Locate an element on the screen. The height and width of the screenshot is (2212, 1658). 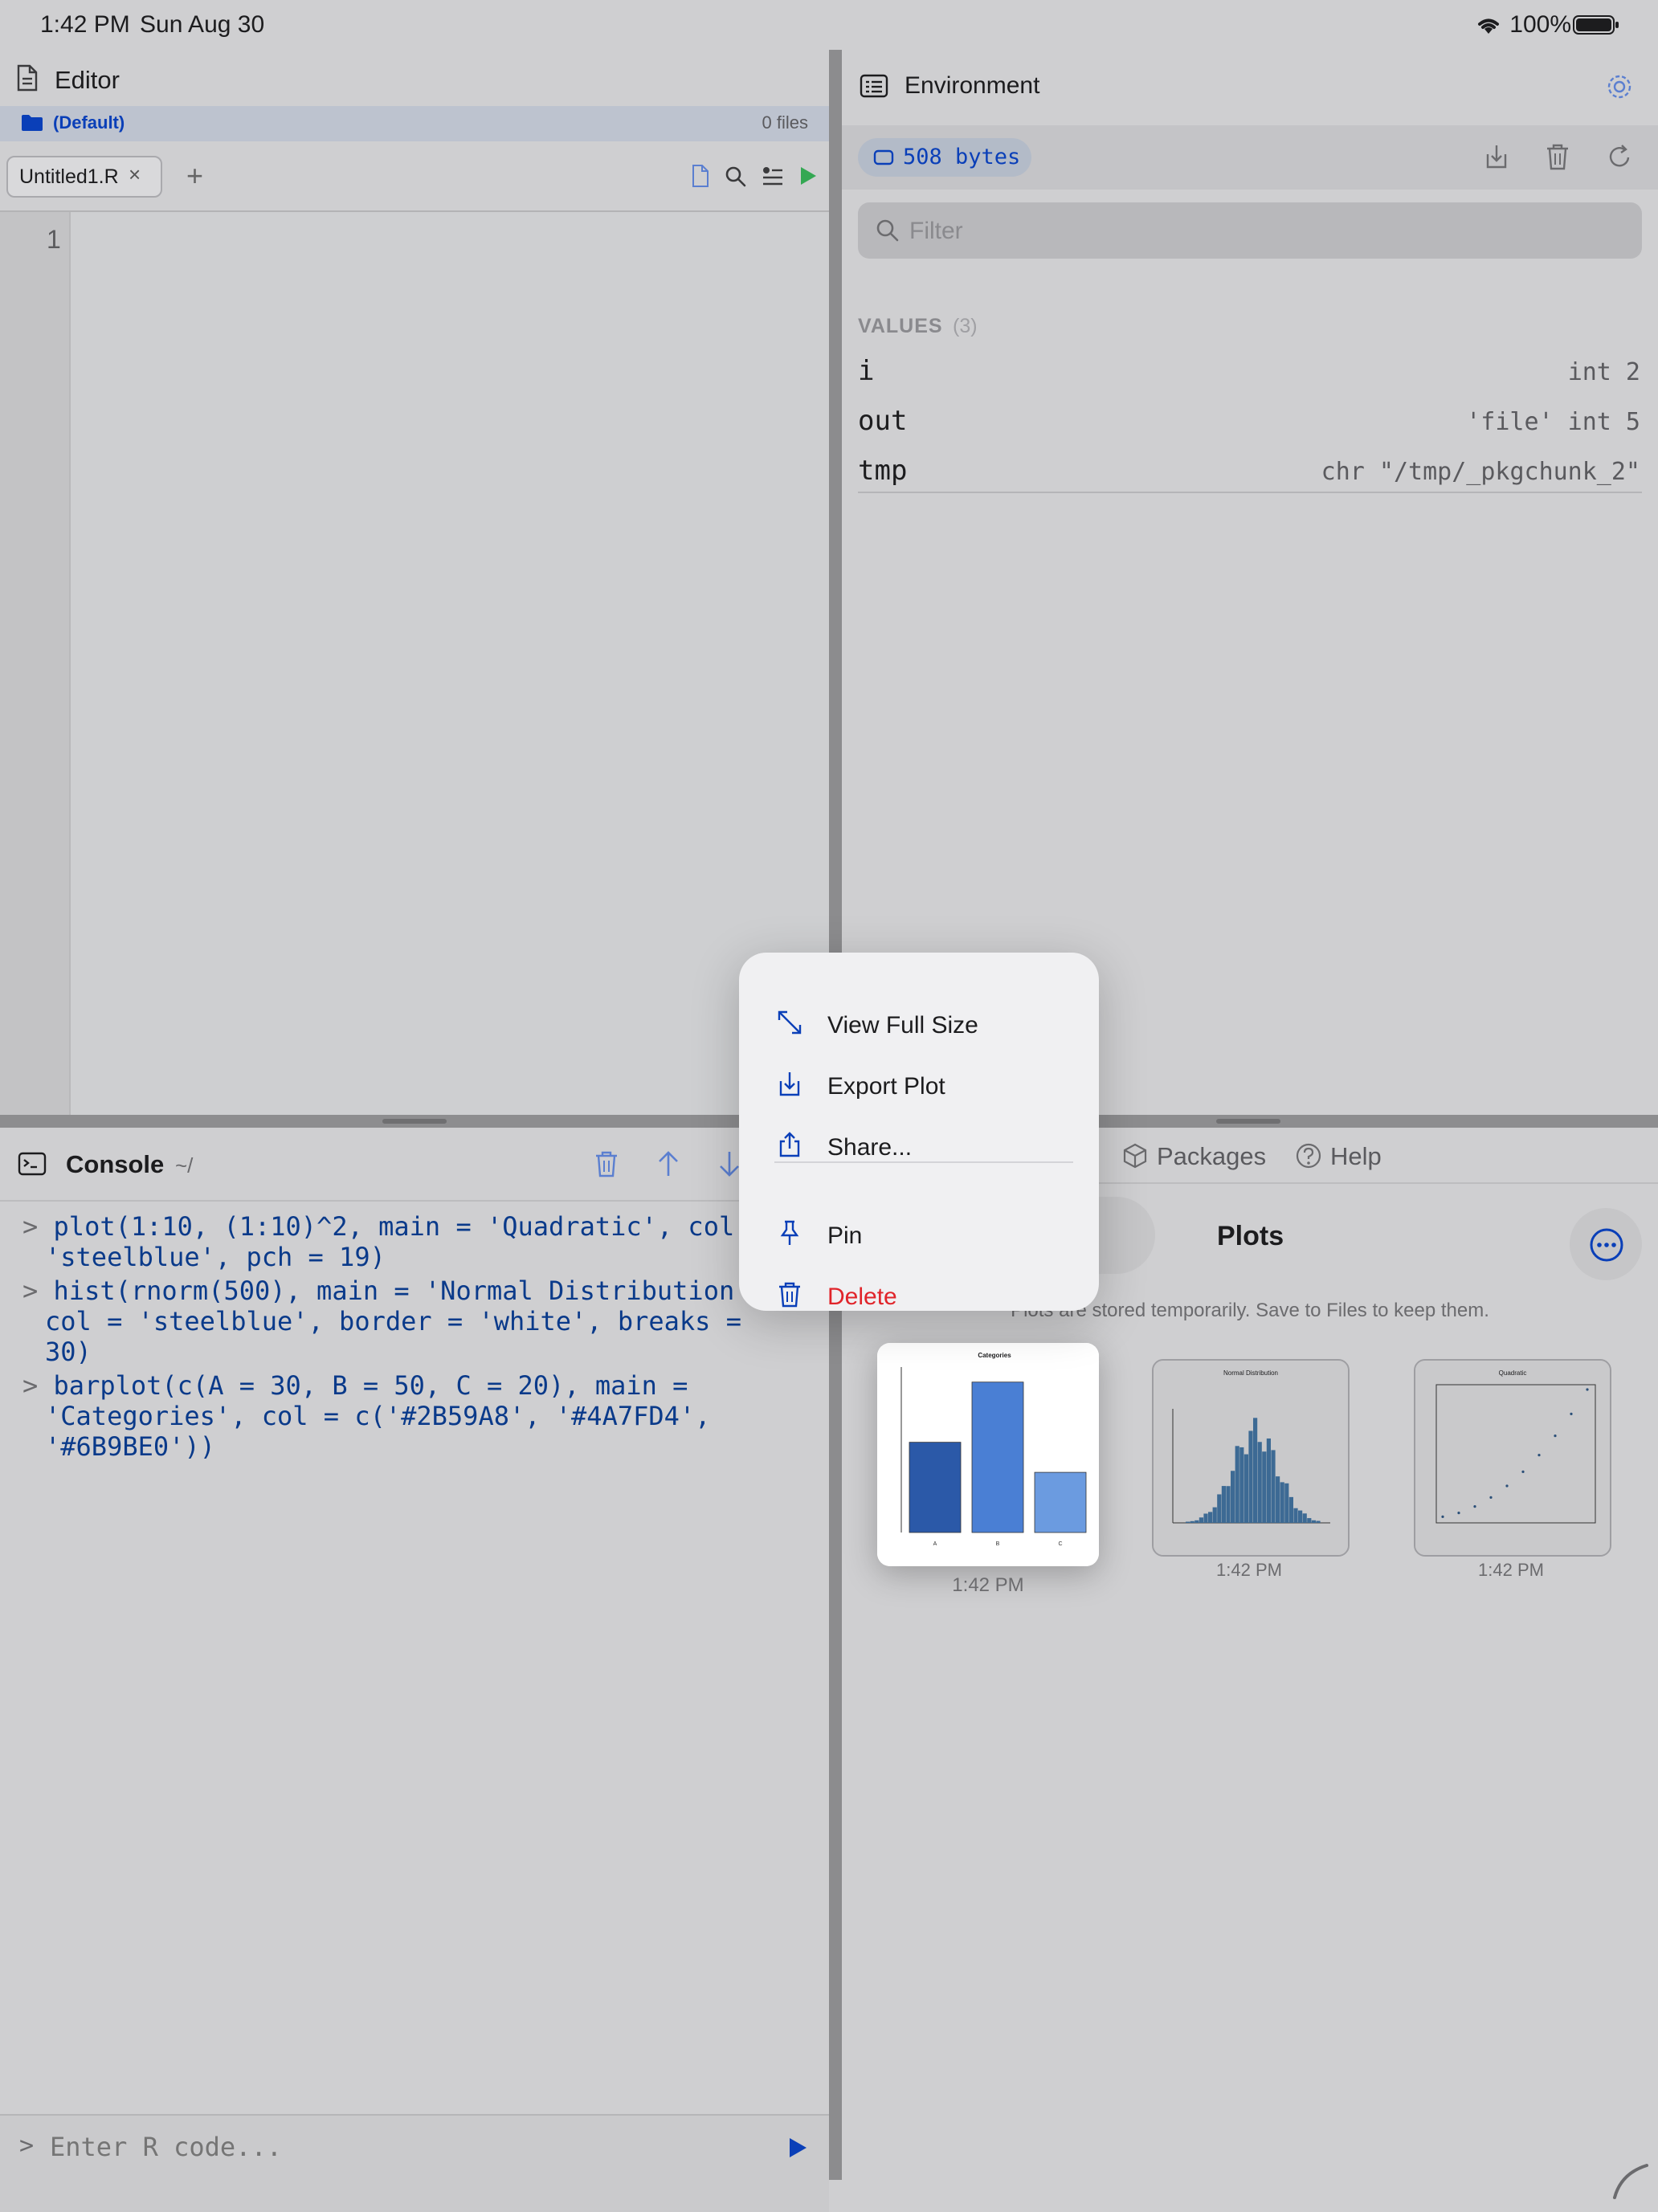
filter-input is located at coordinates (1263, 231).